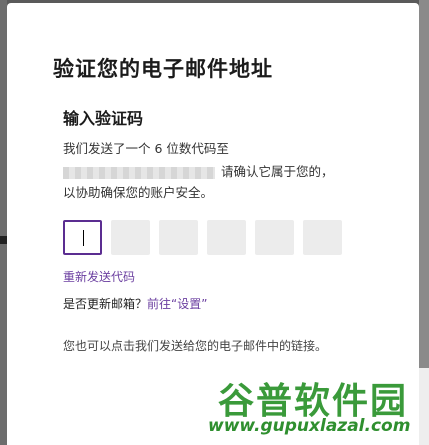 This screenshot has height=445, width=429. I want to click on masked-email, so click(139, 172).